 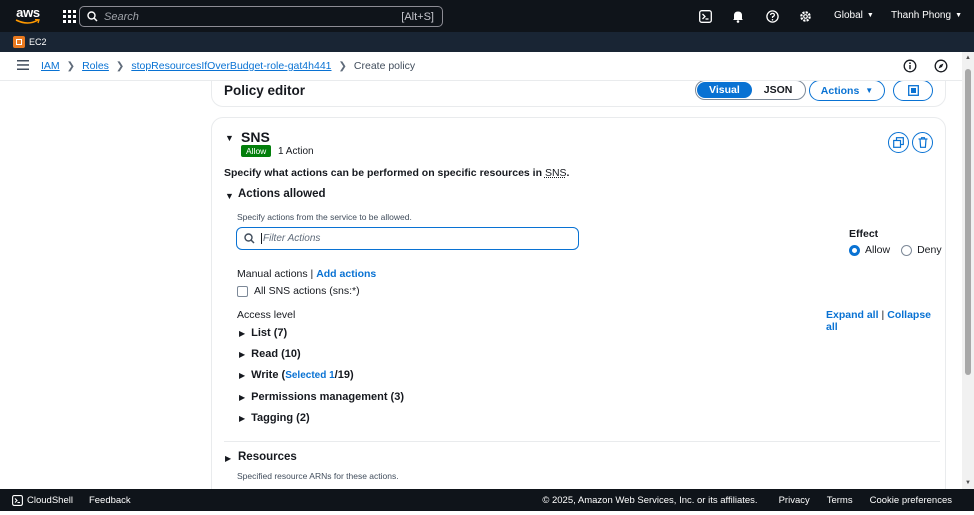 I want to click on page-title: Policy editor, so click(x=265, y=90).